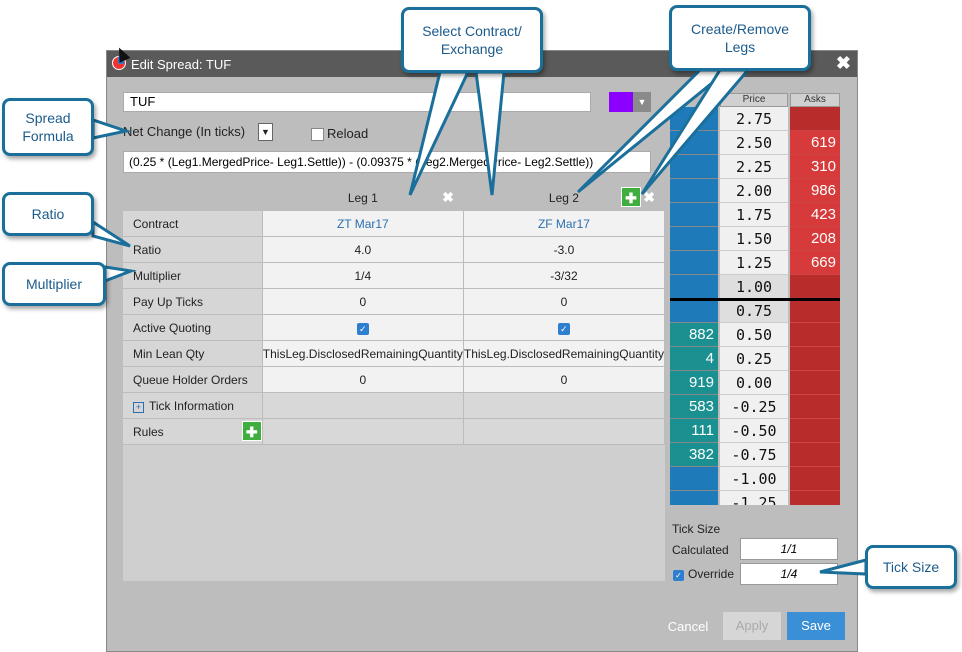 This screenshot has height=652, width=962. Describe the element at coordinates (754, 239) in the screenshot. I see `ladder-price-cell: 1.50` at that location.